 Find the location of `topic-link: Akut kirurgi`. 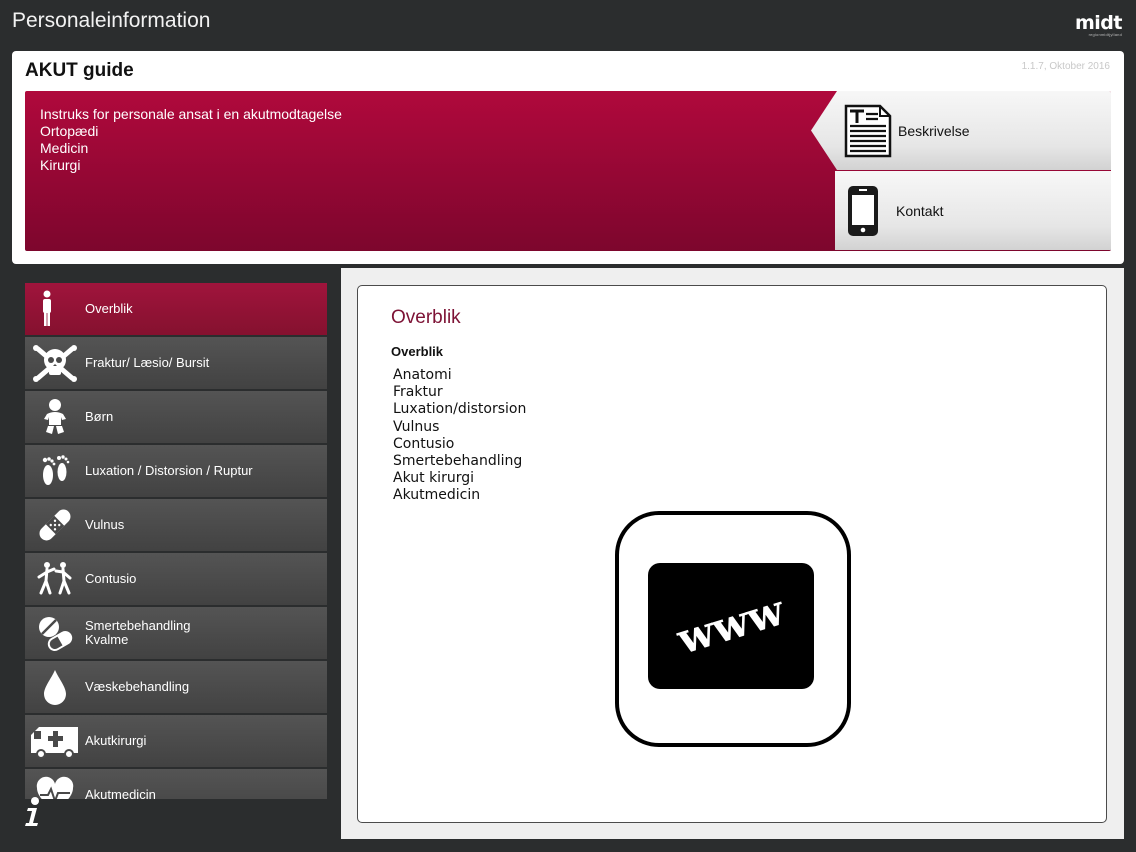

topic-link: Akut kirurgi is located at coordinates (459, 478).